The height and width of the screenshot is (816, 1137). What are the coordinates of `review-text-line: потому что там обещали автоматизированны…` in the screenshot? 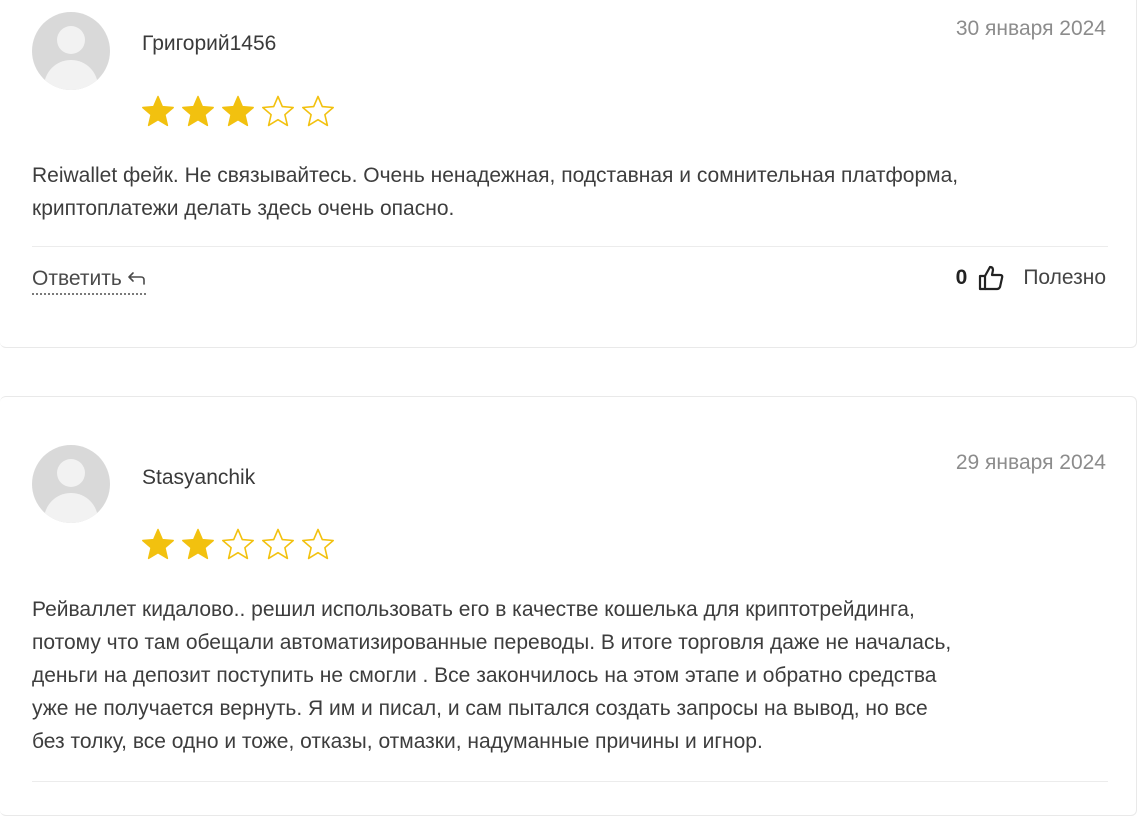 It's located at (492, 642).